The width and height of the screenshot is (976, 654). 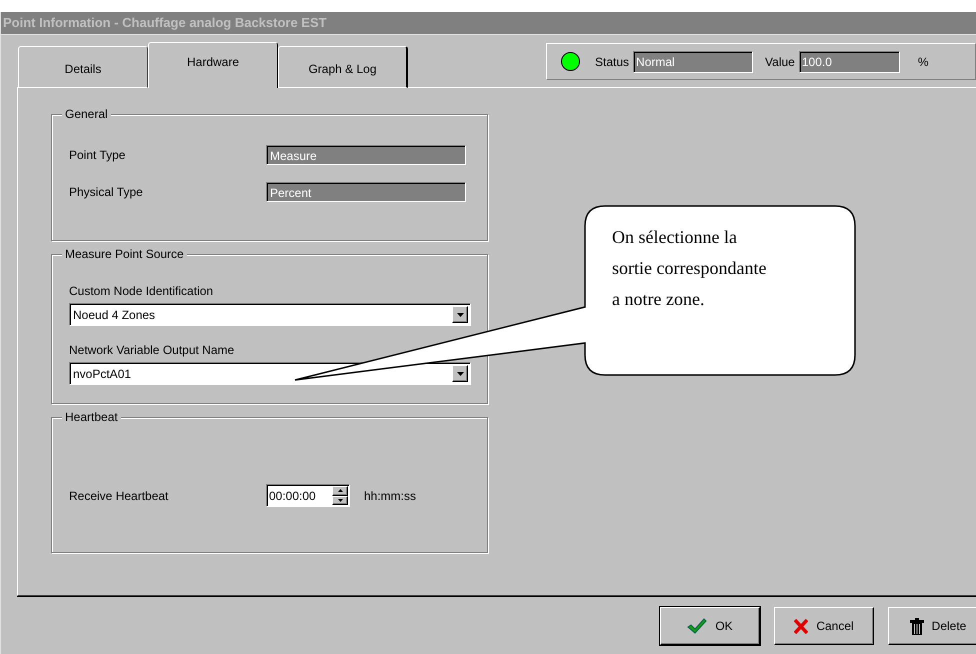 I want to click on cross-icon, so click(x=801, y=626).